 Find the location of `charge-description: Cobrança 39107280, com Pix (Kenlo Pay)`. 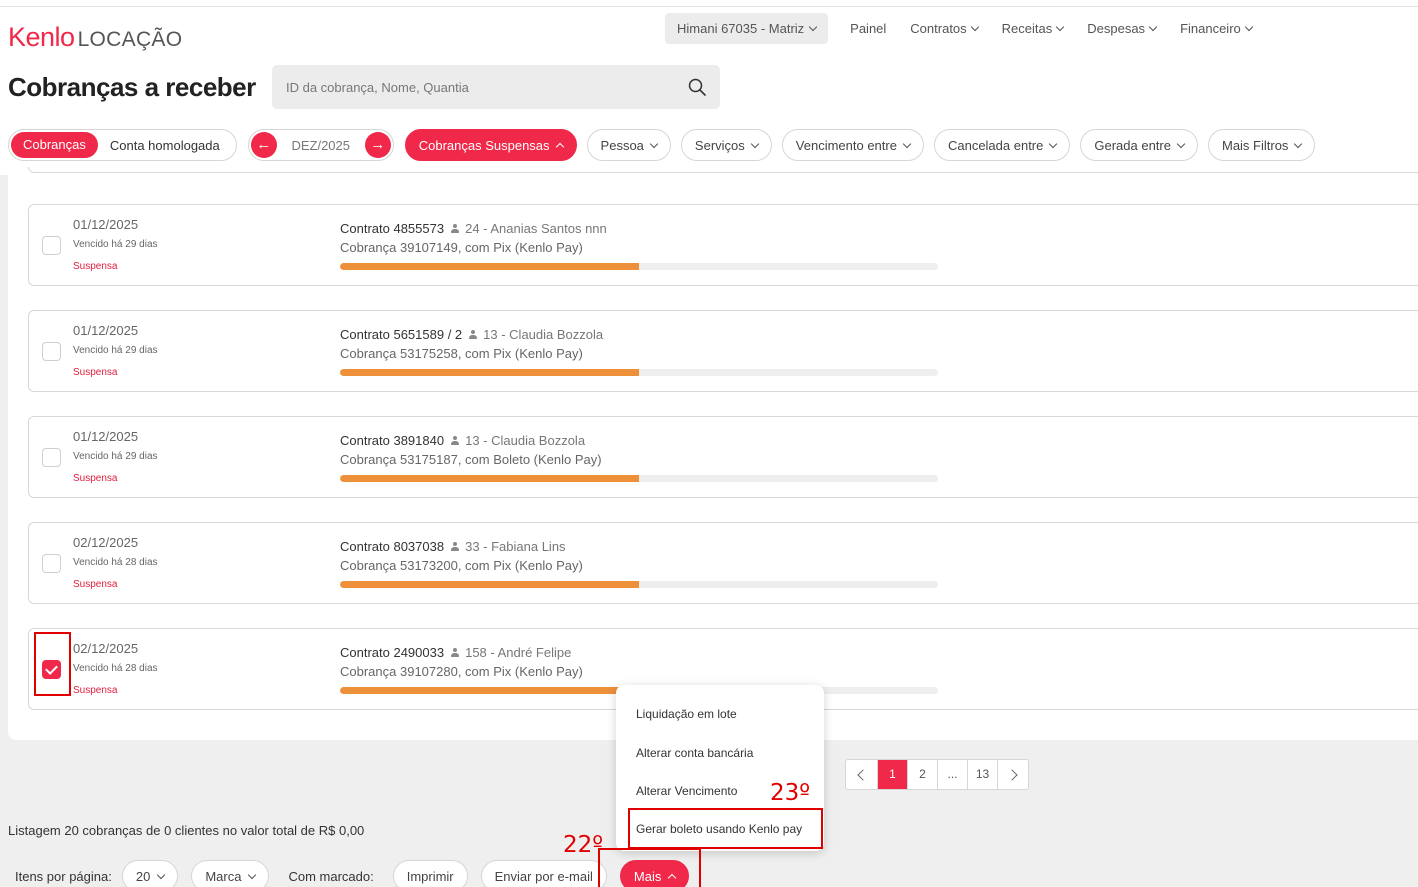

charge-description: Cobrança 39107280, com Pix (Kenlo Pay) is located at coordinates (461, 671).